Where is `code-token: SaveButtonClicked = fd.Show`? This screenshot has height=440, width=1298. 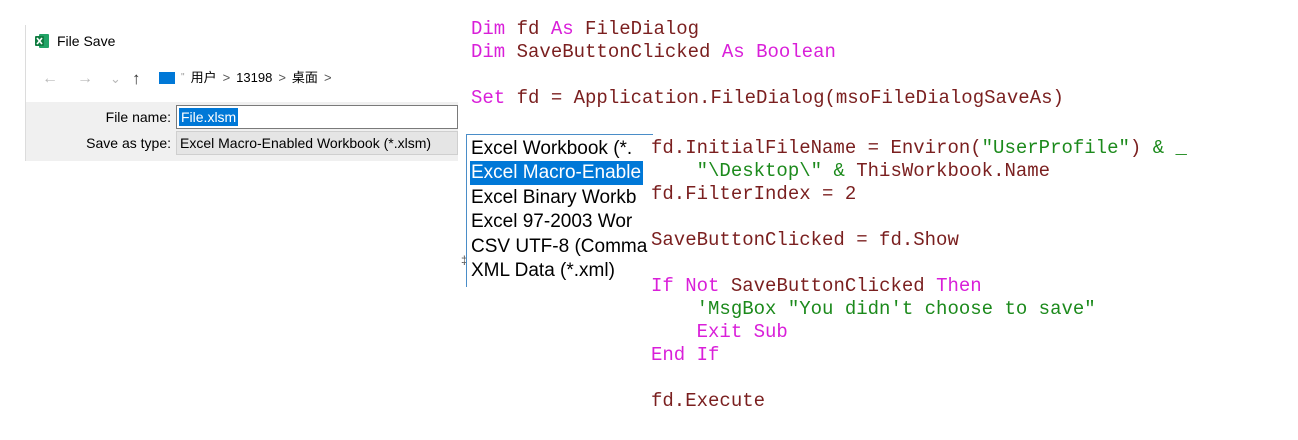
code-token: SaveButtonClicked = fd.Show is located at coordinates (805, 240).